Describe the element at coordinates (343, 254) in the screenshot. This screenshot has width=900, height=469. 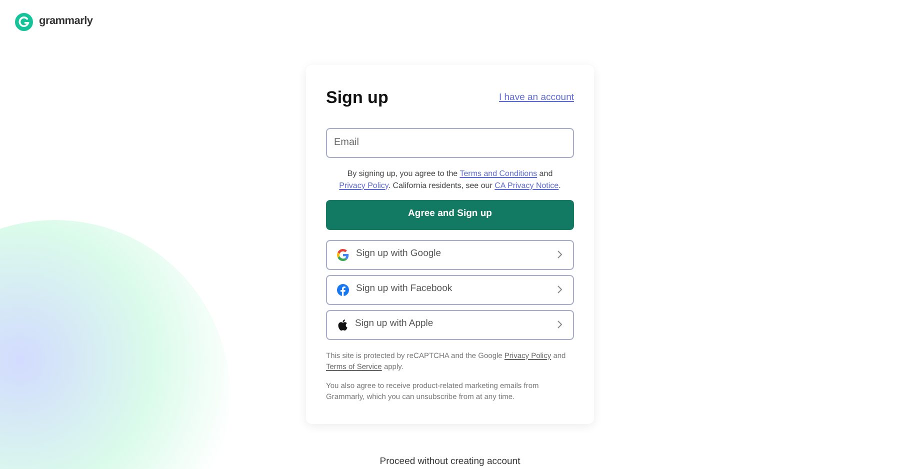
I see `google-g-icon` at that location.